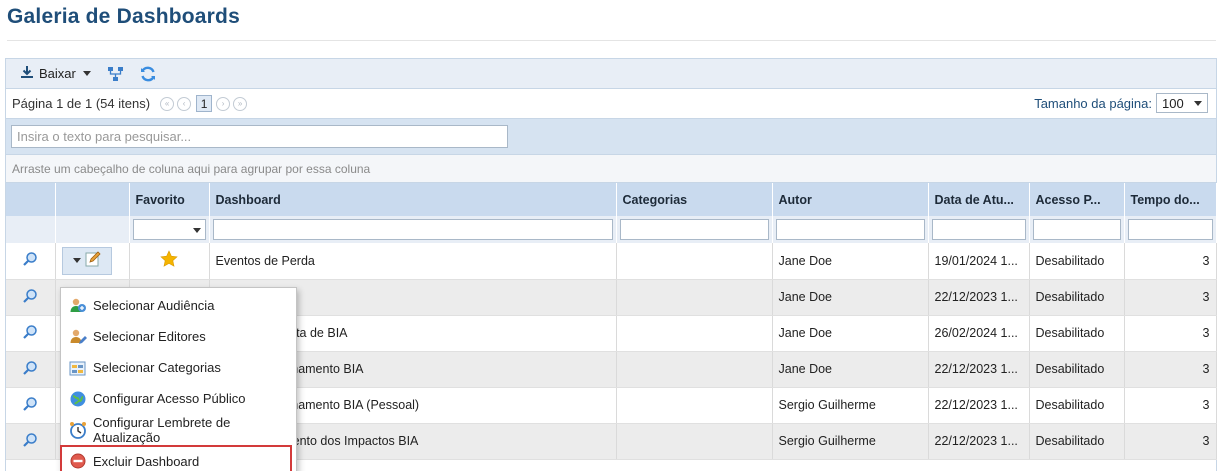 The width and height of the screenshot is (1222, 471). I want to click on menu-item-public-access: Configurar Acesso Público, so click(178, 398).